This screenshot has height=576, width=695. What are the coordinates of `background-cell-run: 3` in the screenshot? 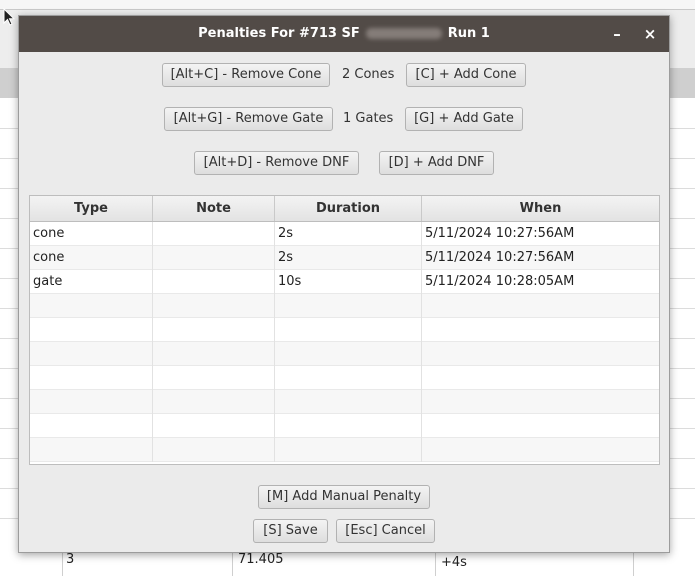 It's located at (70, 559).